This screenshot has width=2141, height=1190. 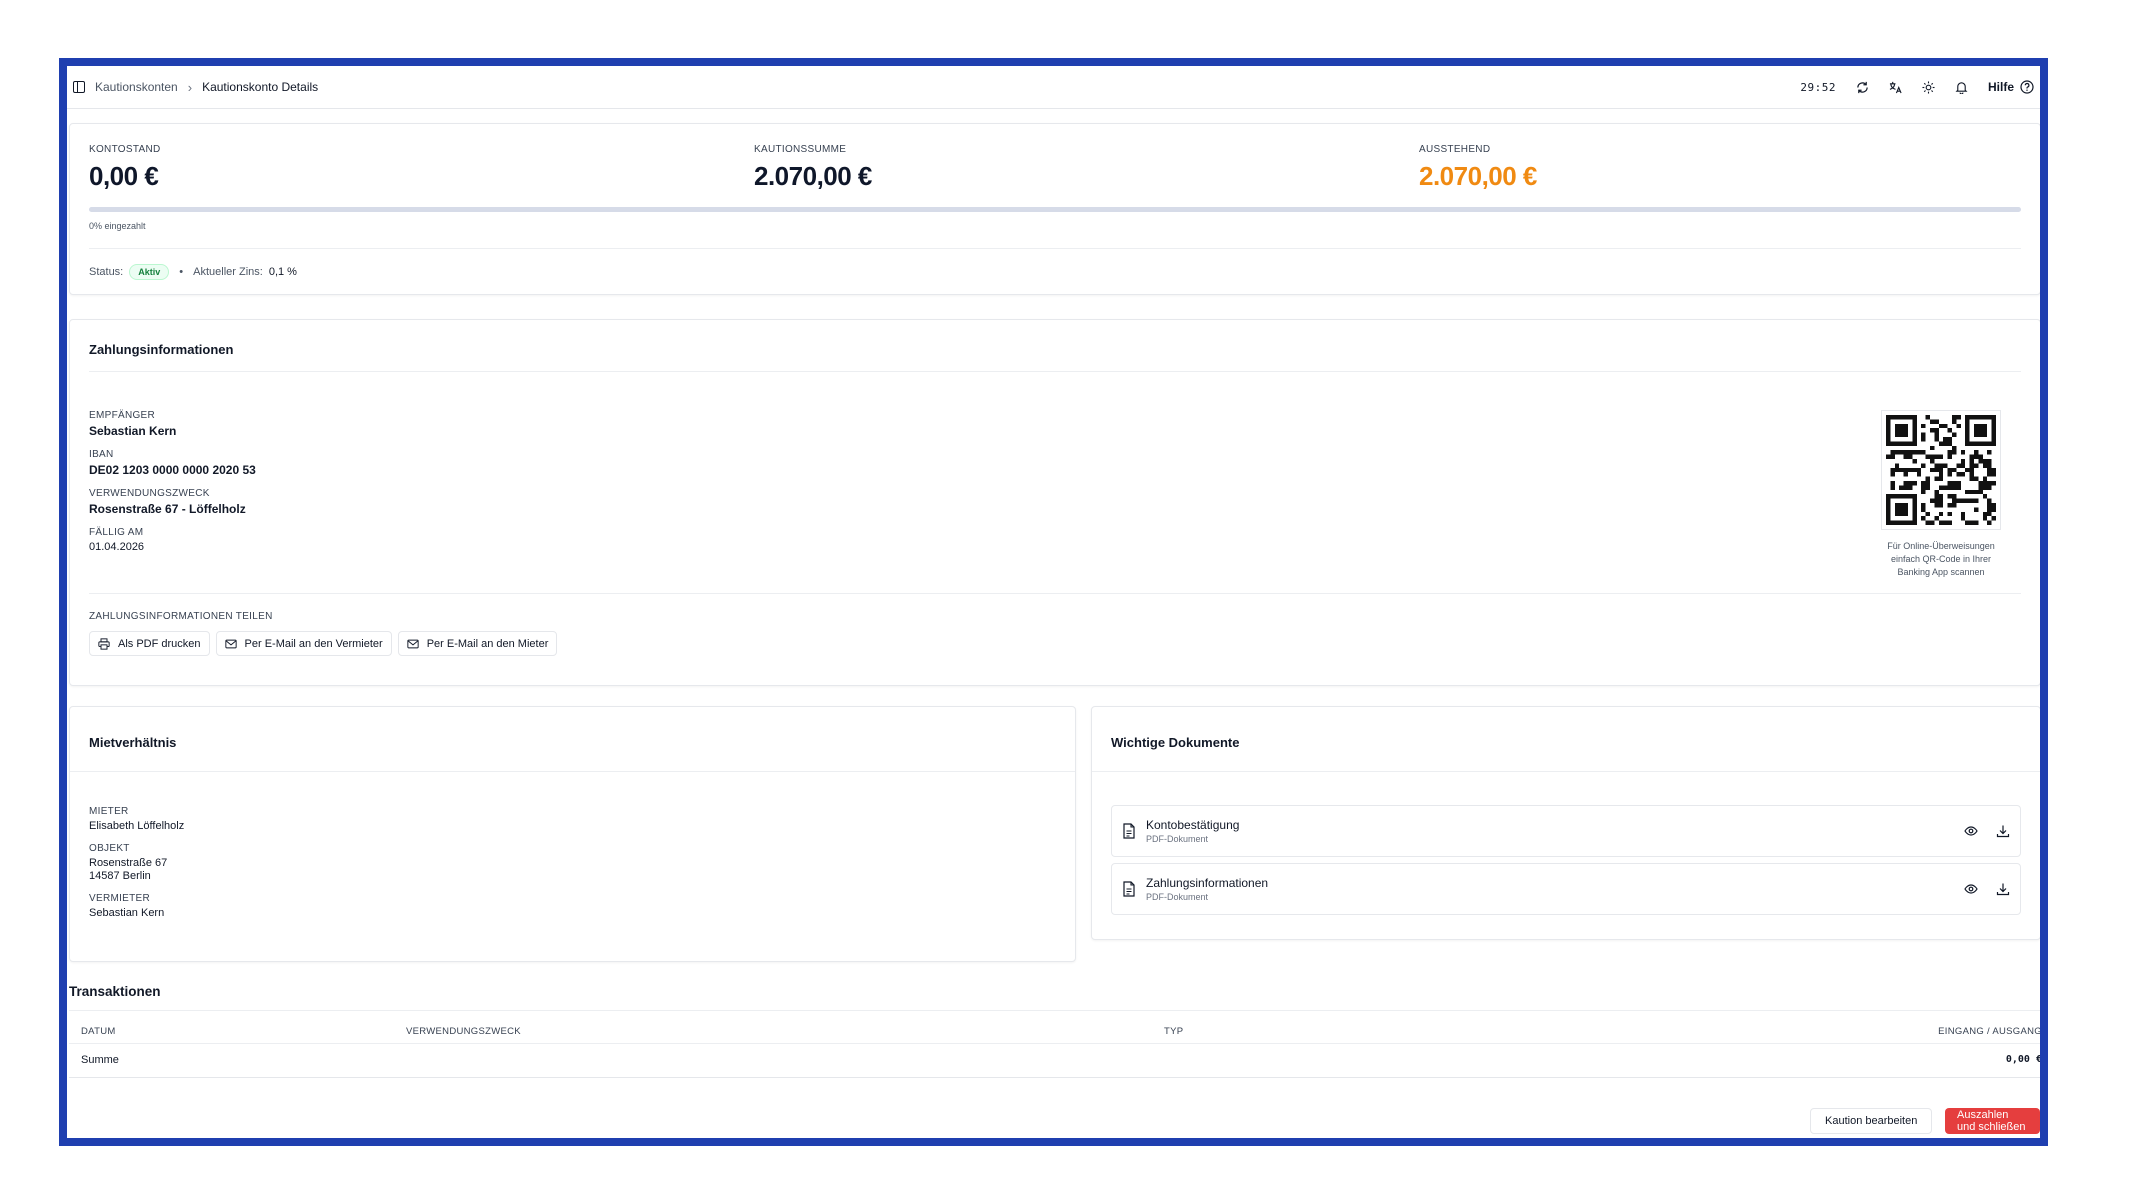 What do you see at coordinates (195, 87) in the screenshot?
I see `breadcrumb: Kautionskonten › Kautionskonto Details` at bounding box center [195, 87].